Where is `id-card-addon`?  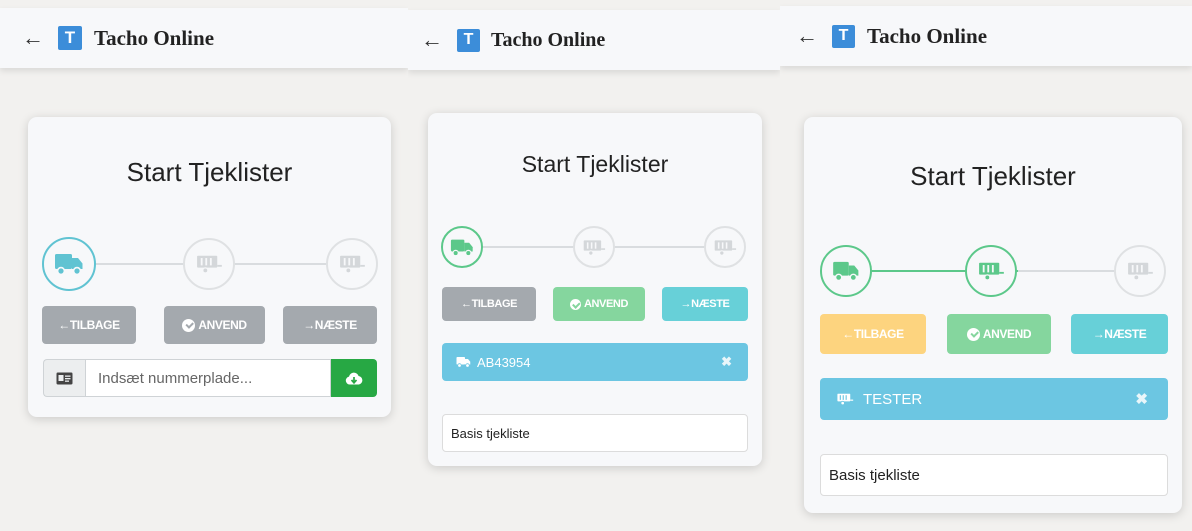 id-card-addon is located at coordinates (64, 378).